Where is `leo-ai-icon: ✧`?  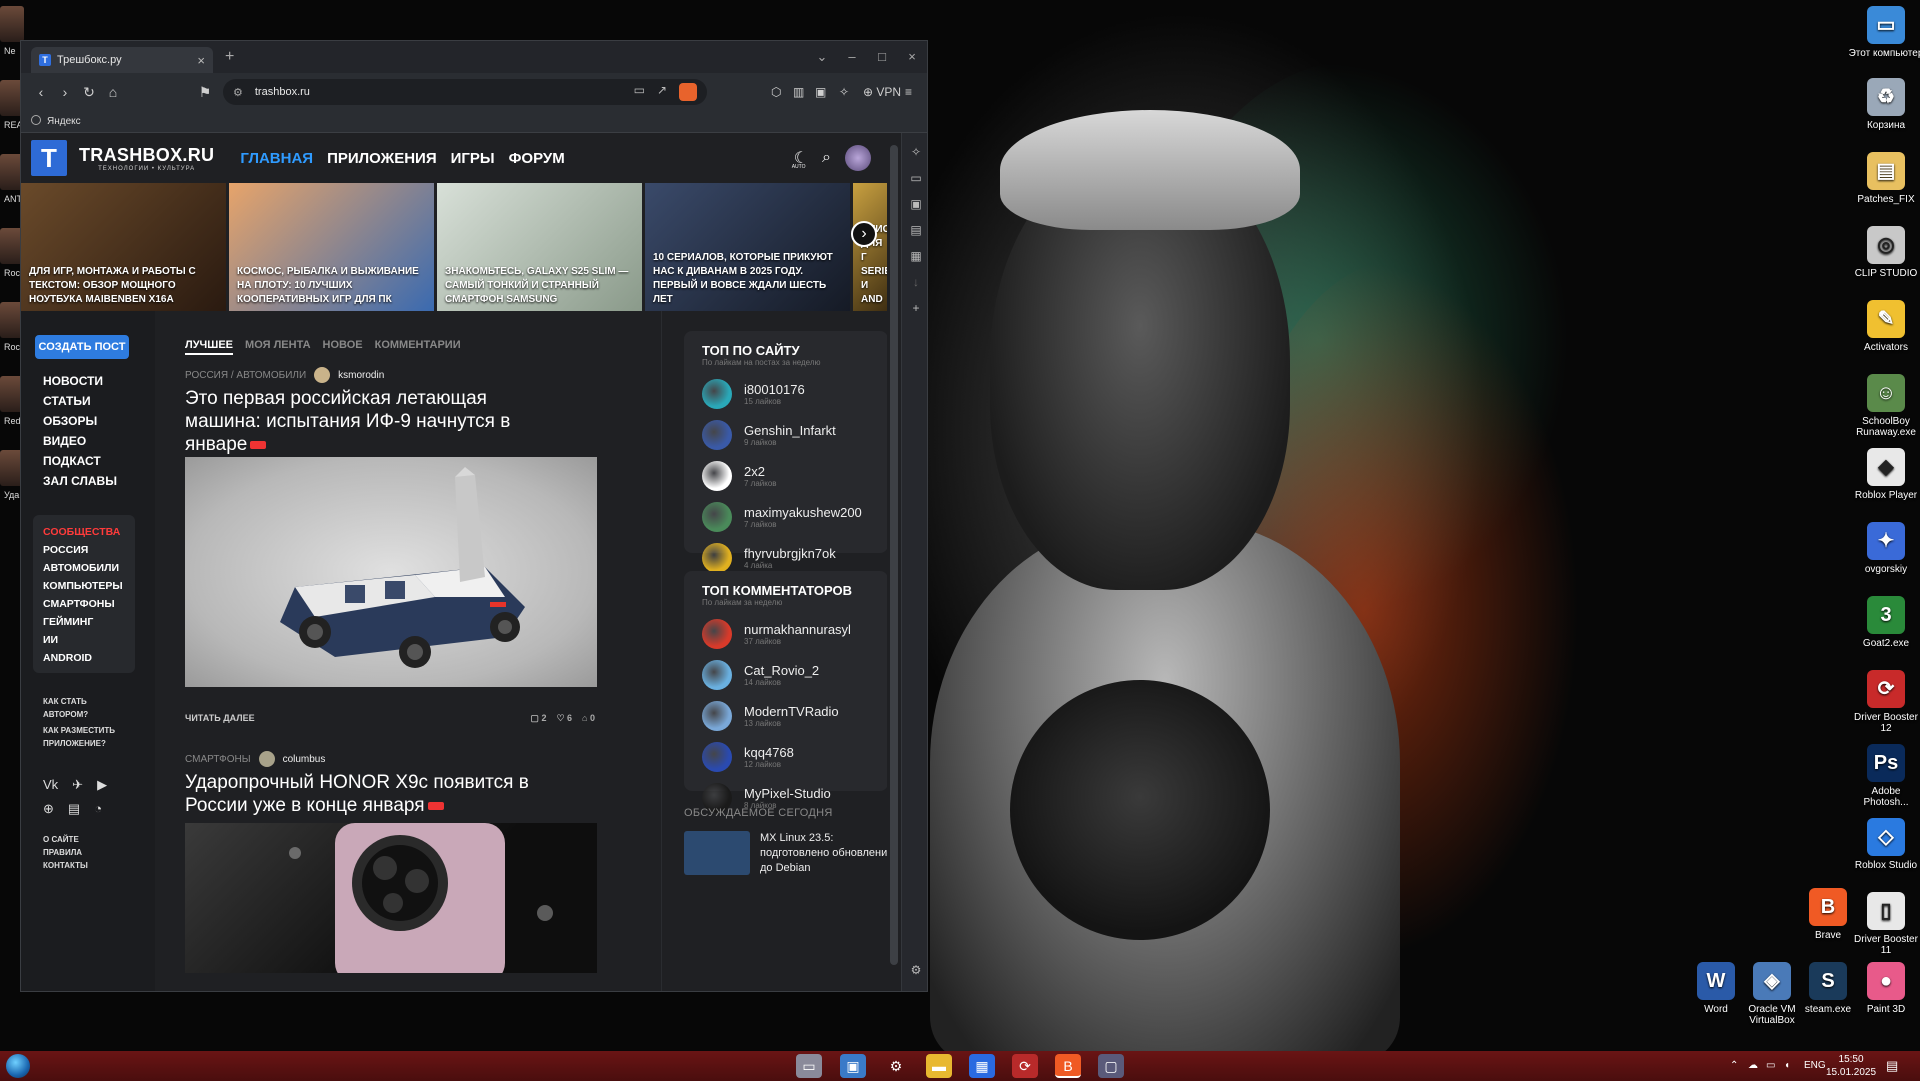 leo-ai-icon: ✧ is located at coordinates (844, 92).